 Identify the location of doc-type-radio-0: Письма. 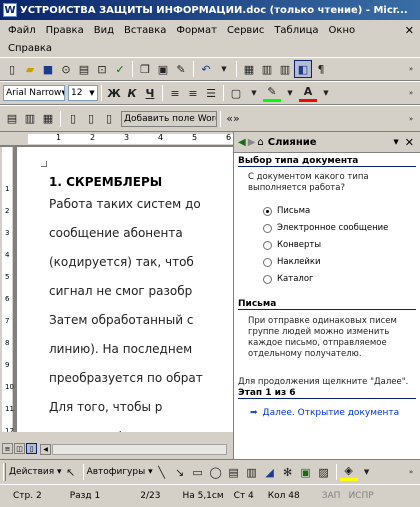
(286, 211).